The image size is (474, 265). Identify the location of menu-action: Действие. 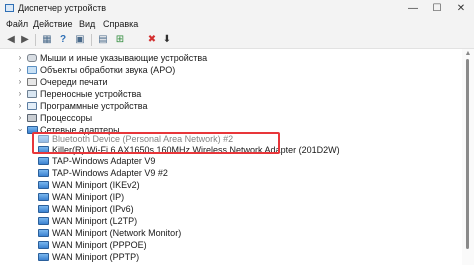
(53, 24).